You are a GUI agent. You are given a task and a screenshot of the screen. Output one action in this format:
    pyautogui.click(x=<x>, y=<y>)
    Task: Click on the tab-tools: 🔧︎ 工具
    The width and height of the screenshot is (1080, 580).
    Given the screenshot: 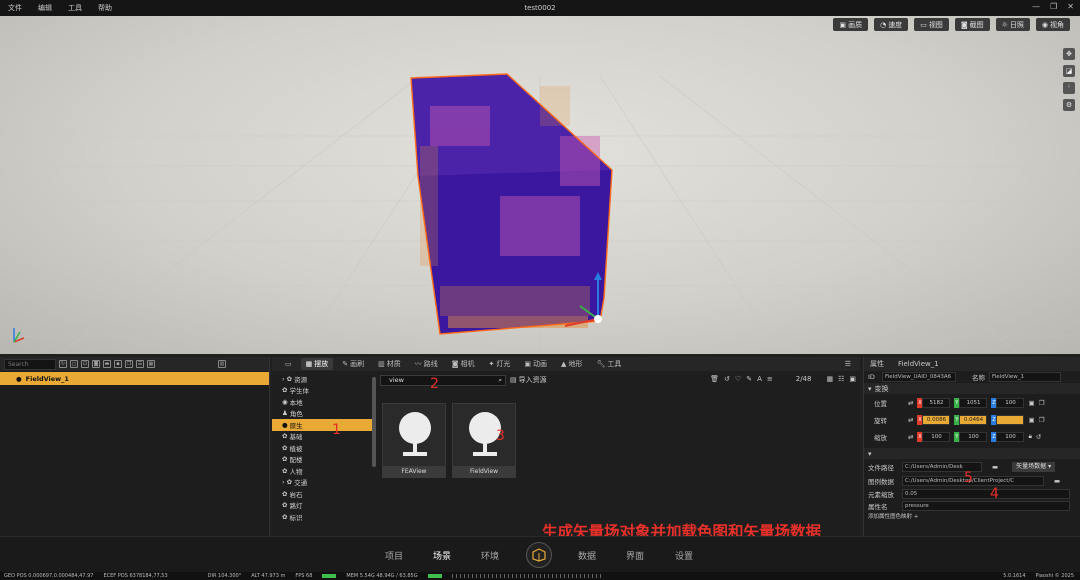 What is the action you would take?
    pyautogui.click(x=608, y=364)
    